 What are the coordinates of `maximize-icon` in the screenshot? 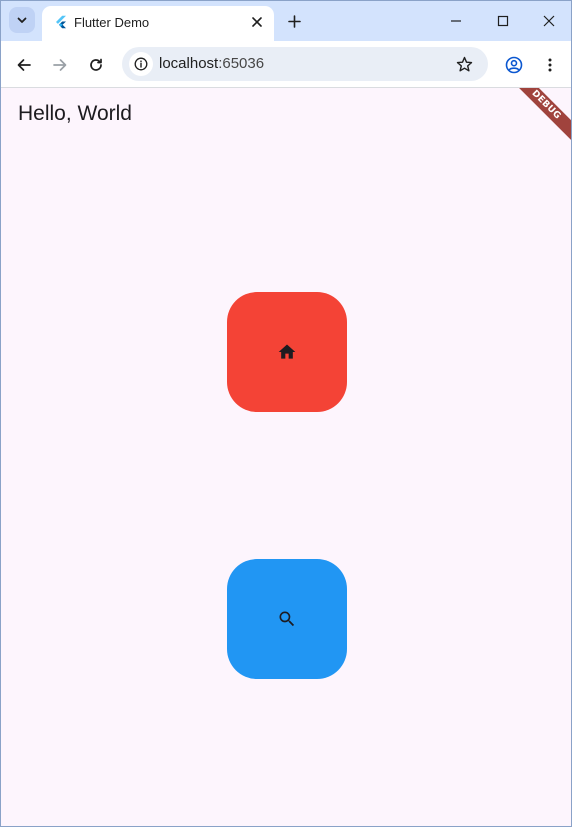 It's located at (503, 21).